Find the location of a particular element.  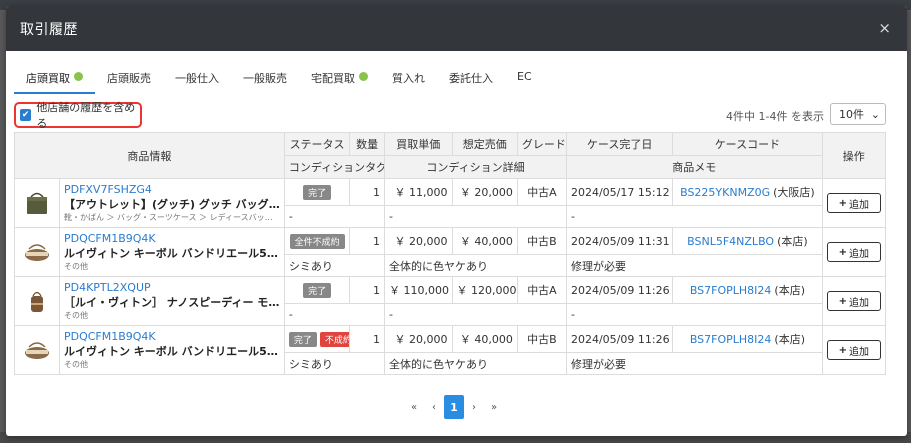

tab-status-dot-icon is located at coordinates (363, 76).